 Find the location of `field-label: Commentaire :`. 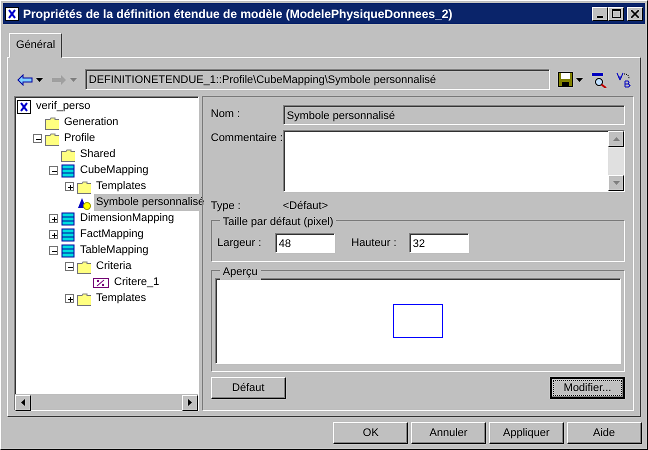

field-label: Commentaire : is located at coordinates (246, 138).